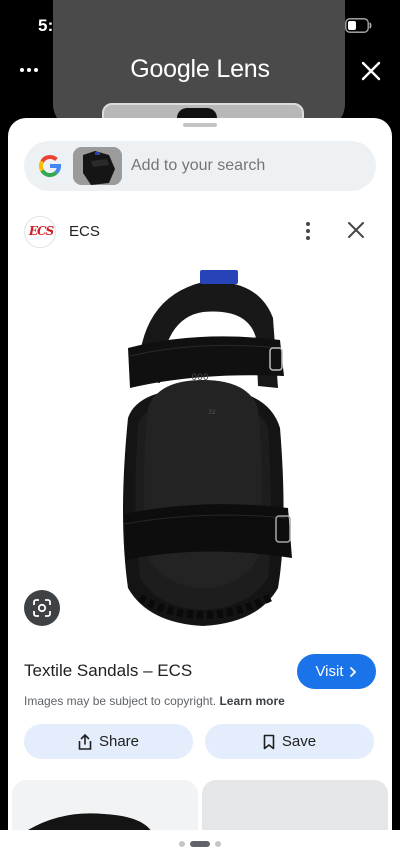 This screenshot has width=400, height=865. Describe the element at coordinates (199, 378) in the screenshot. I see `svg-text: 000` at that location.